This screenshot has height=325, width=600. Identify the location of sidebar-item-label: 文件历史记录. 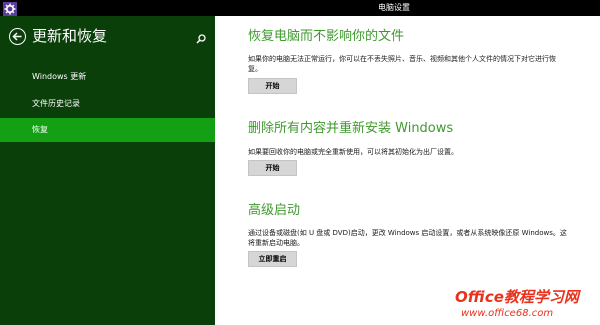
(56, 103).